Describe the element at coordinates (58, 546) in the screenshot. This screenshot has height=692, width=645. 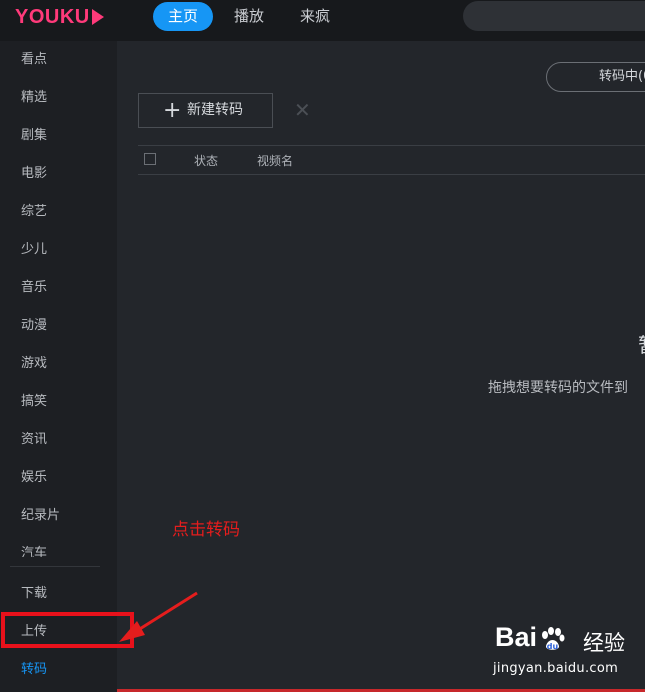
I see `sidebar-item-qiche: 汽车` at that location.